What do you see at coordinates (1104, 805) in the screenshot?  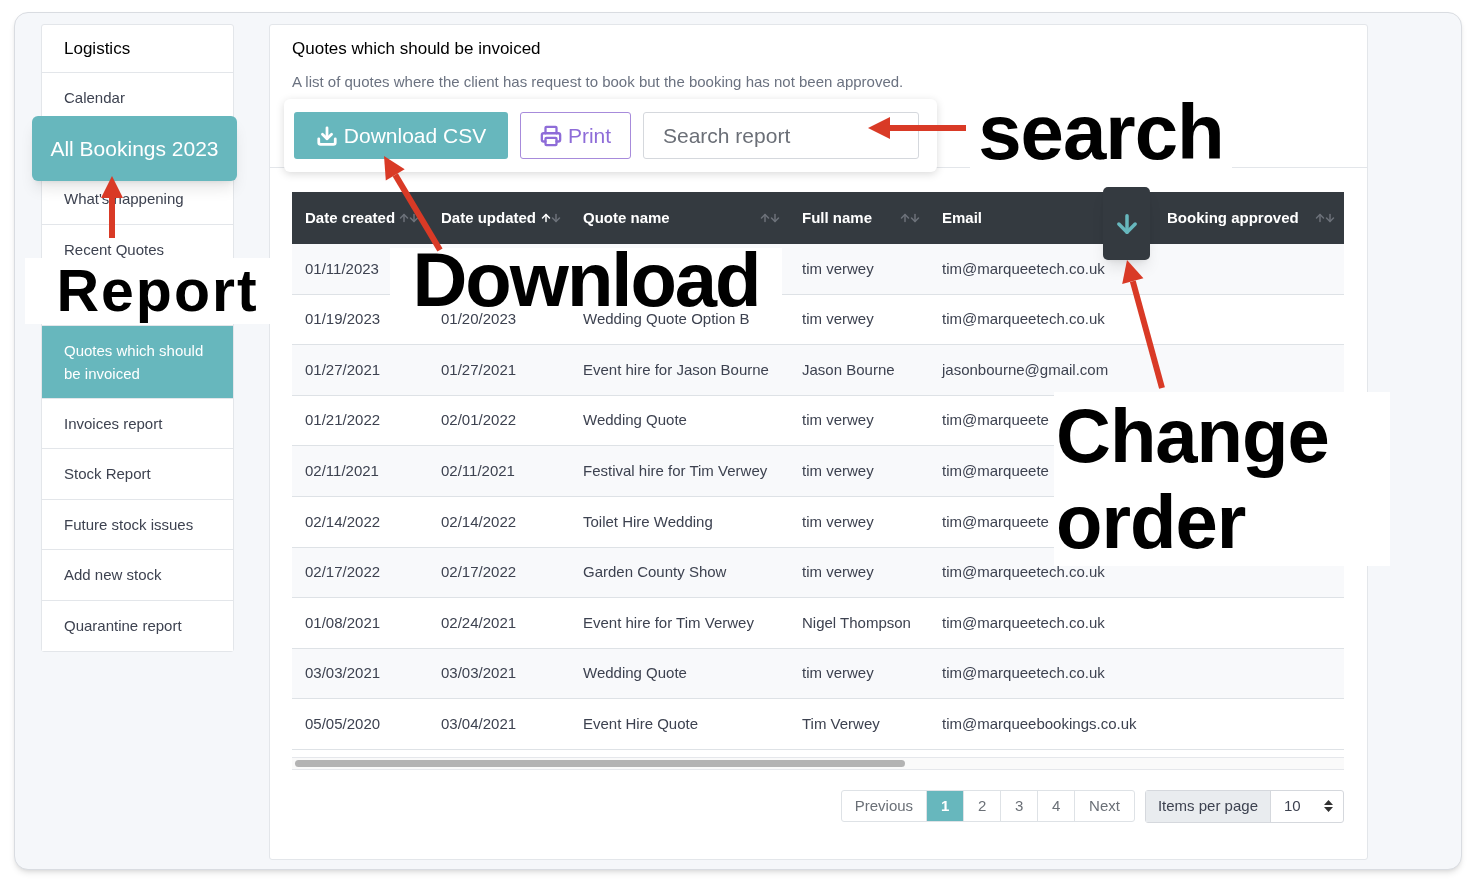 I see `next-button: Next` at bounding box center [1104, 805].